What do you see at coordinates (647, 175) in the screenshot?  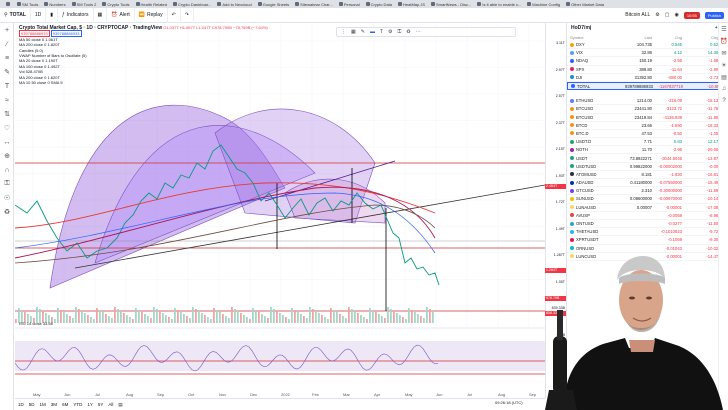 I see `watchlist-row: ATOMUSD 8.181 -1.630 -16.61%` at bounding box center [647, 175].